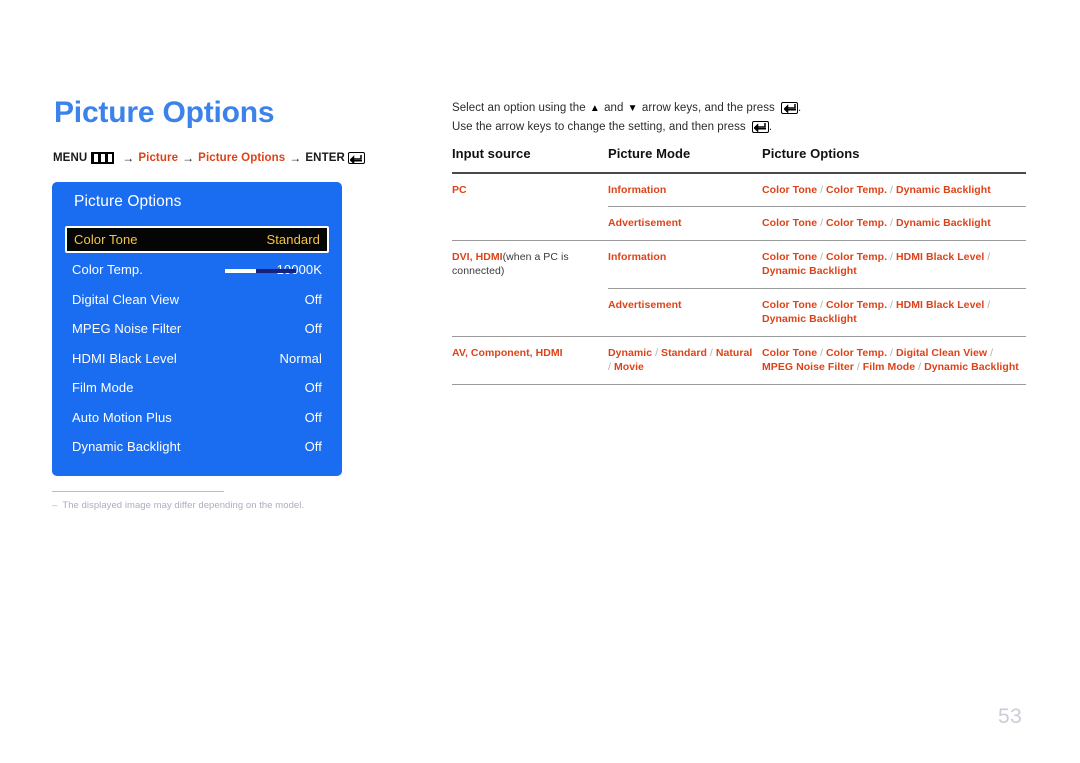 The width and height of the screenshot is (1080, 763). Describe the element at coordinates (128, 201) in the screenshot. I see `osd-panel-title: Picture Options` at that location.